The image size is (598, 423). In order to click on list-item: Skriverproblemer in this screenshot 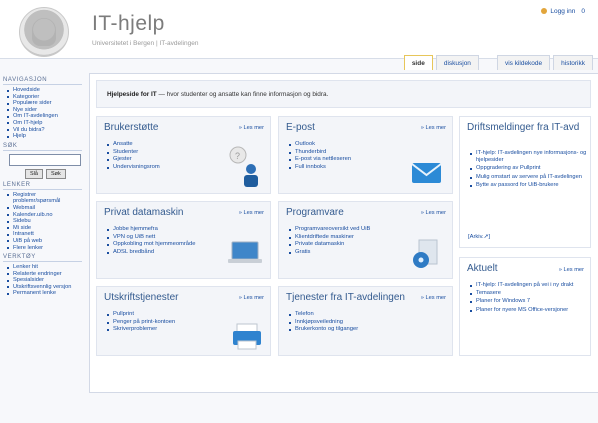, I will do `click(140, 330)`.